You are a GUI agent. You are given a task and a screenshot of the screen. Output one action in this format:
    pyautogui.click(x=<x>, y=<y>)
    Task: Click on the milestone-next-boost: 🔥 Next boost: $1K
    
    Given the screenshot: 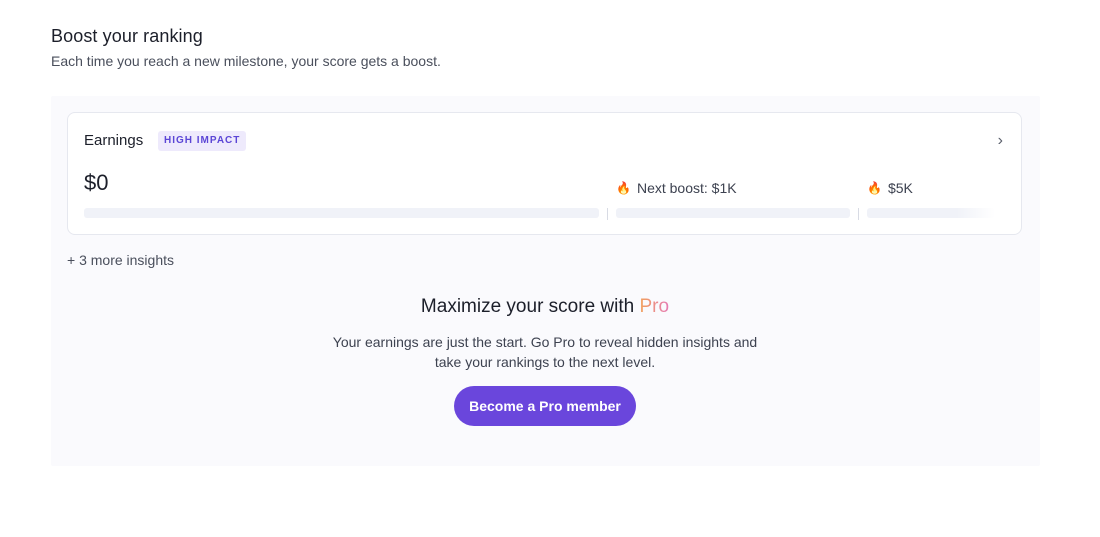 What is the action you would take?
    pyautogui.click(x=676, y=188)
    